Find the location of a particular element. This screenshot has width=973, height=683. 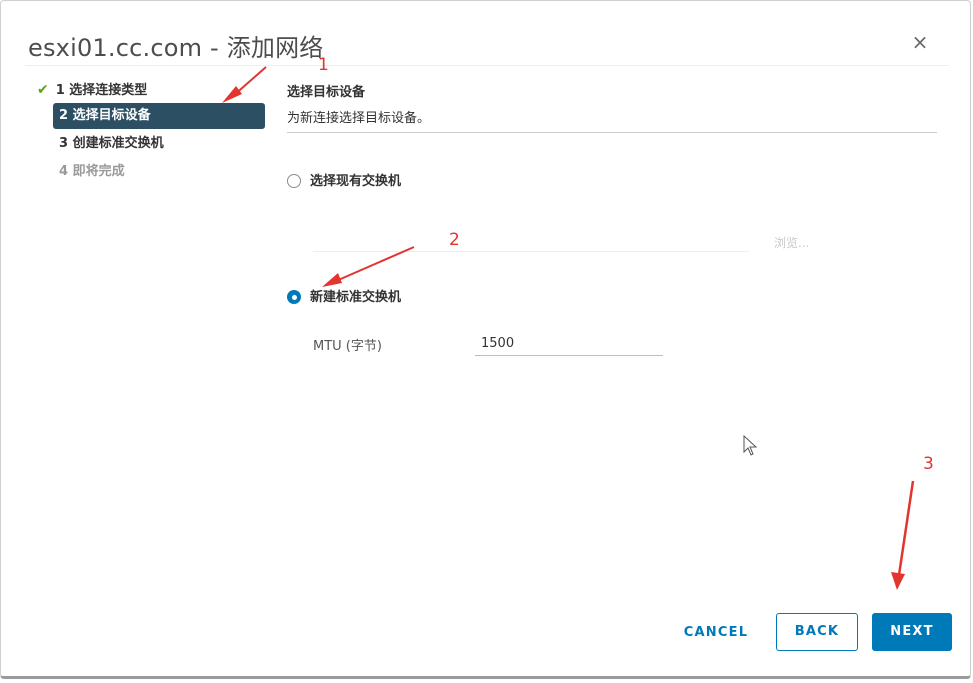

step-label: 1 选择连接类型 is located at coordinates (101, 90).